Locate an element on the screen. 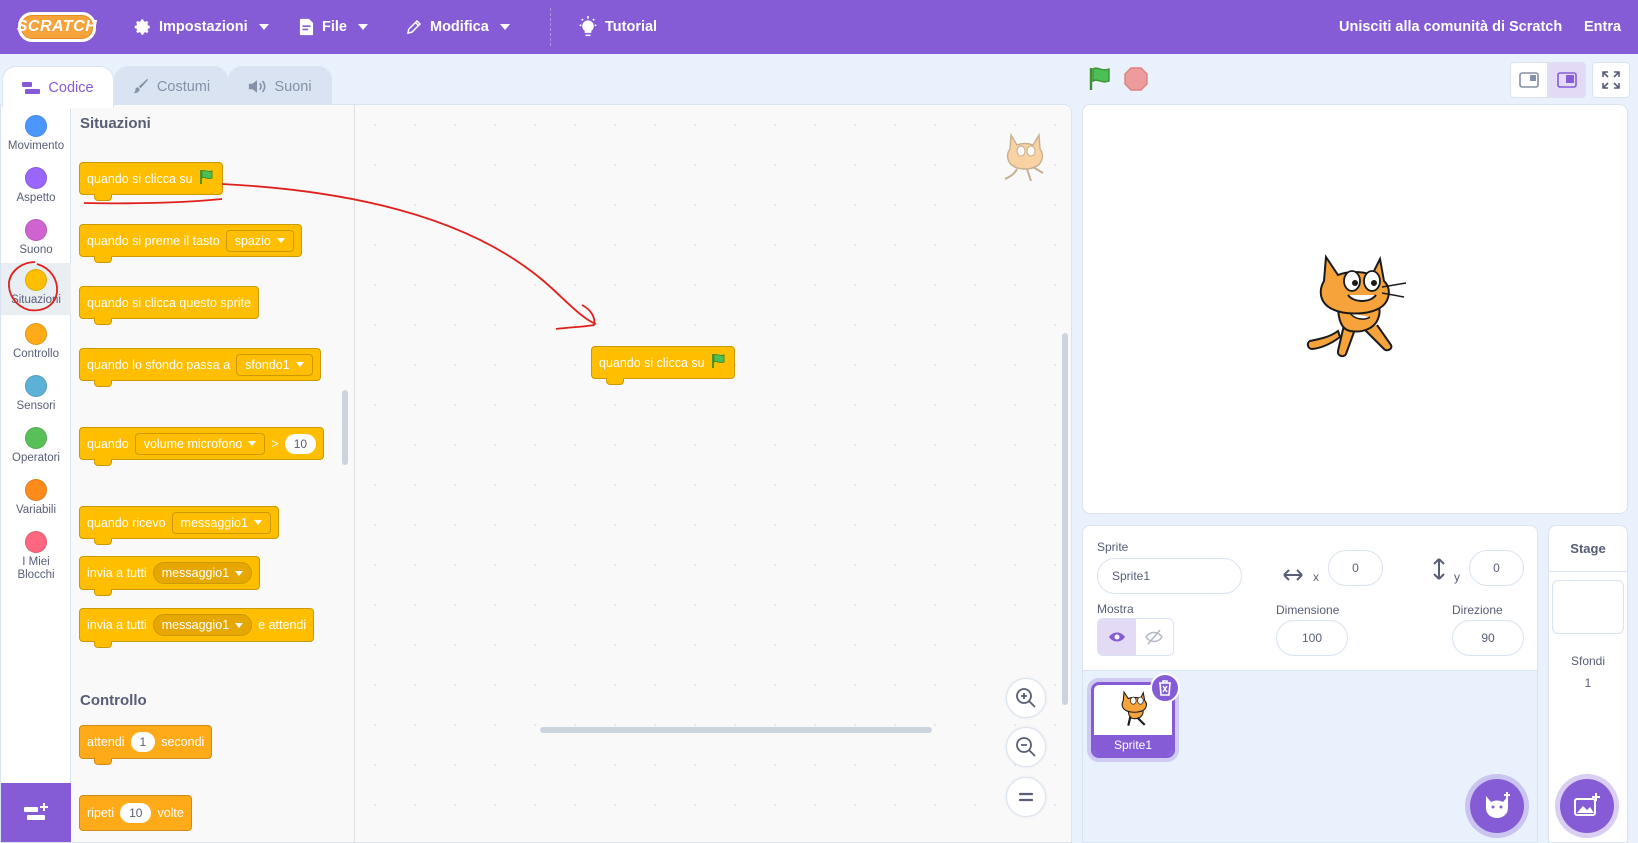 This screenshot has width=1638, height=843. block-when-key-pressed: quando si preme il tasto spazio is located at coordinates (190, 236).